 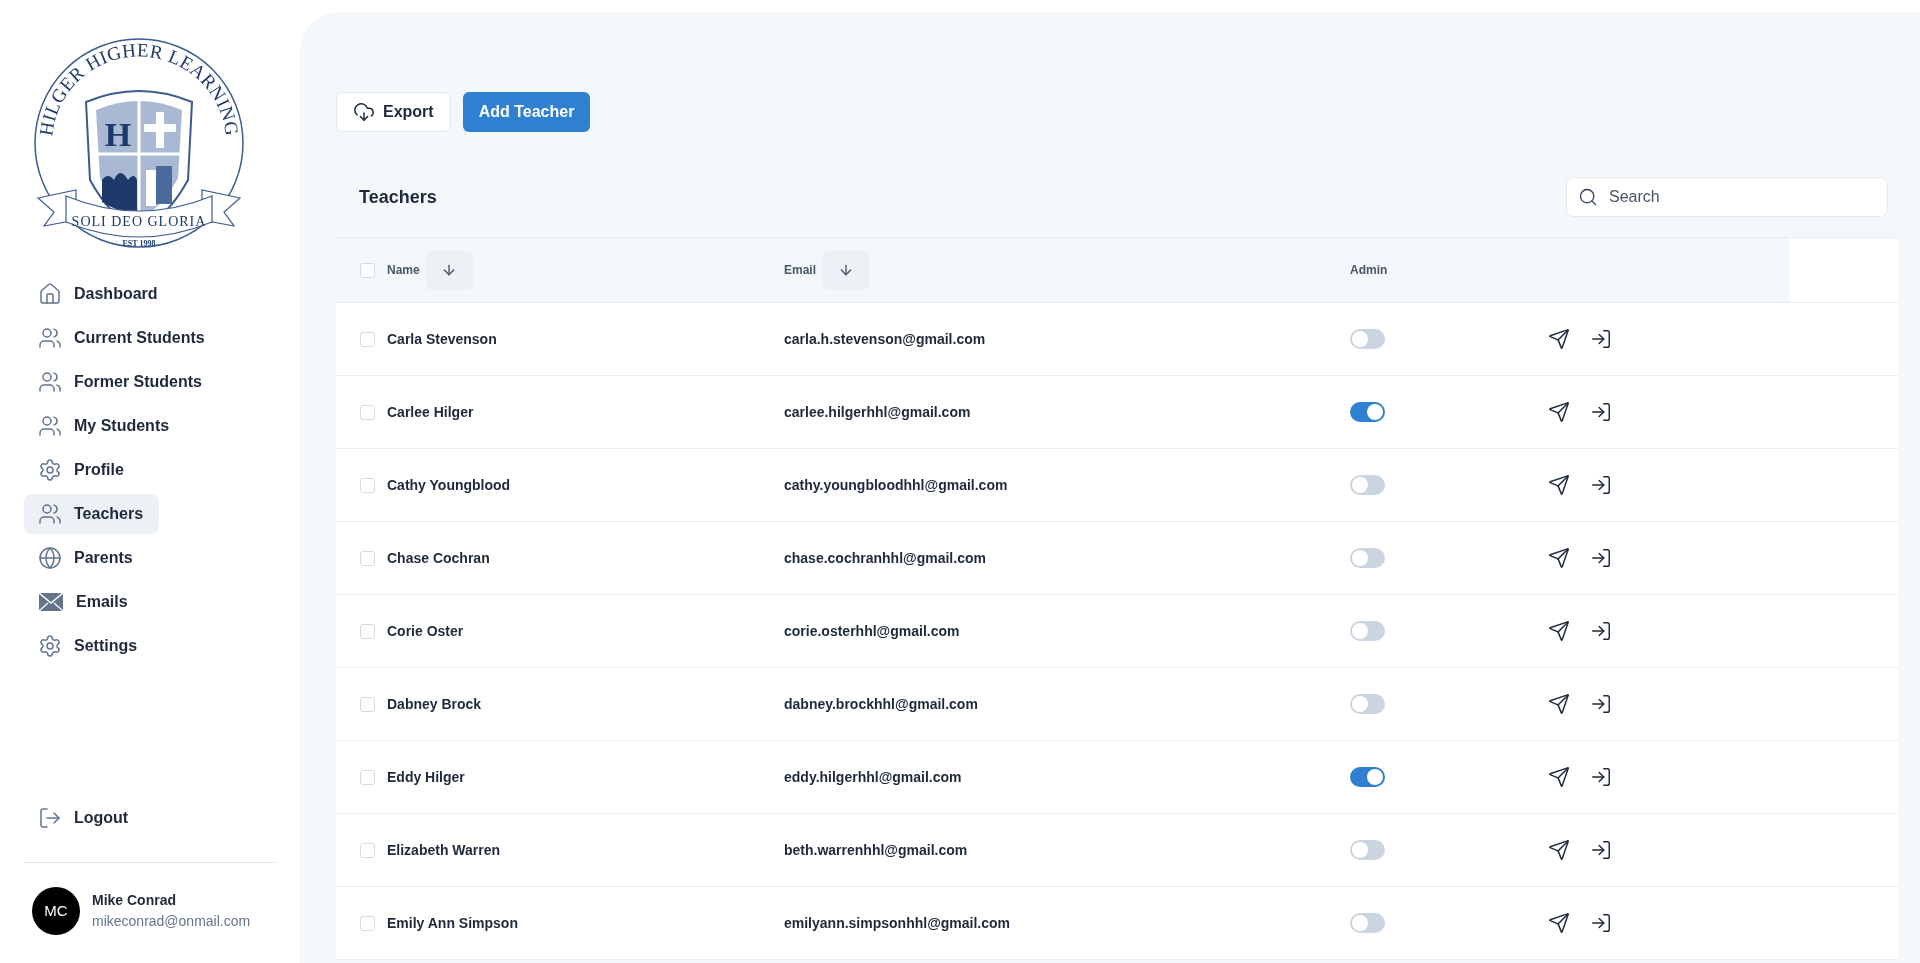 I want to click on sidebar-item: Teachers, so click(x=92, y=514).